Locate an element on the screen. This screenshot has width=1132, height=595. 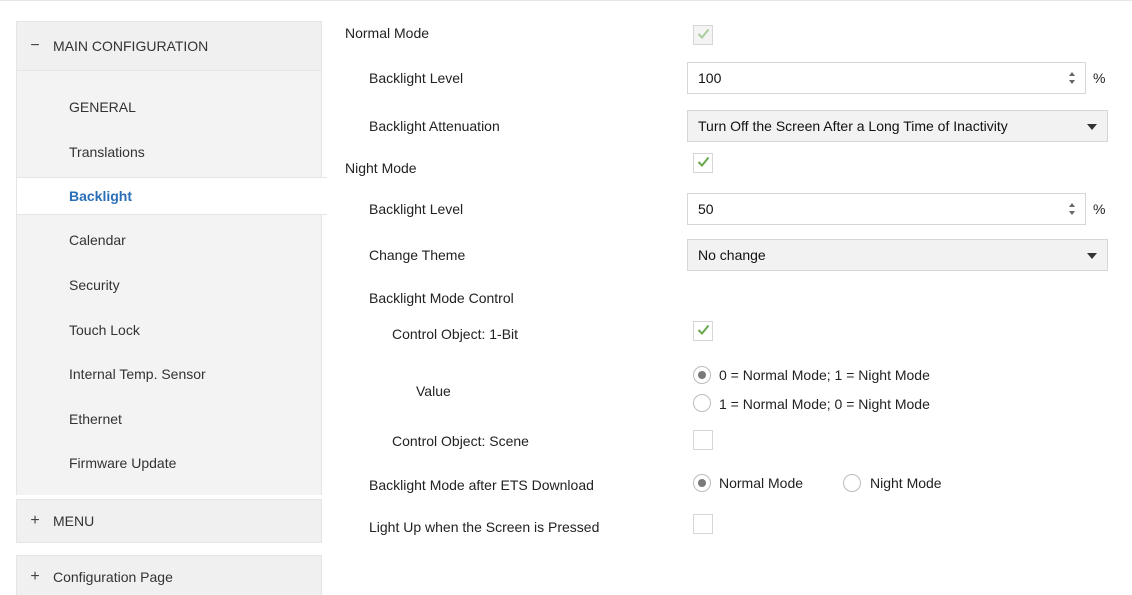
sidebar-item-calendar: Calendar is located at coordinates (170, 240).